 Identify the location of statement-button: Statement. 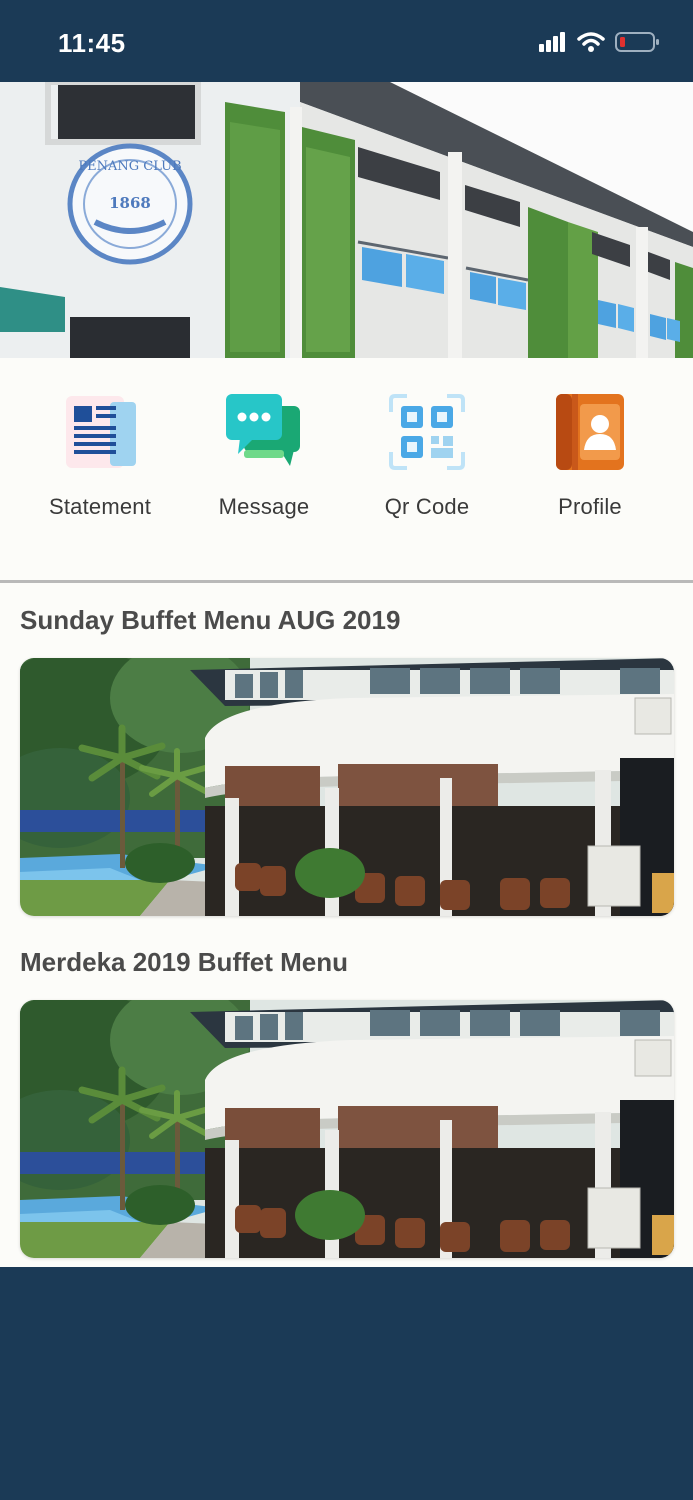
(100, 467).